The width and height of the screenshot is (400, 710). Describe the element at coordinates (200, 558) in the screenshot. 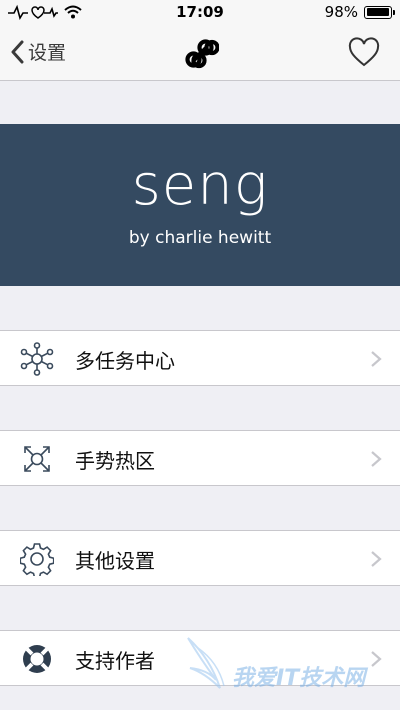

I see `menu-item-other-settings: 其他设置` at that location.